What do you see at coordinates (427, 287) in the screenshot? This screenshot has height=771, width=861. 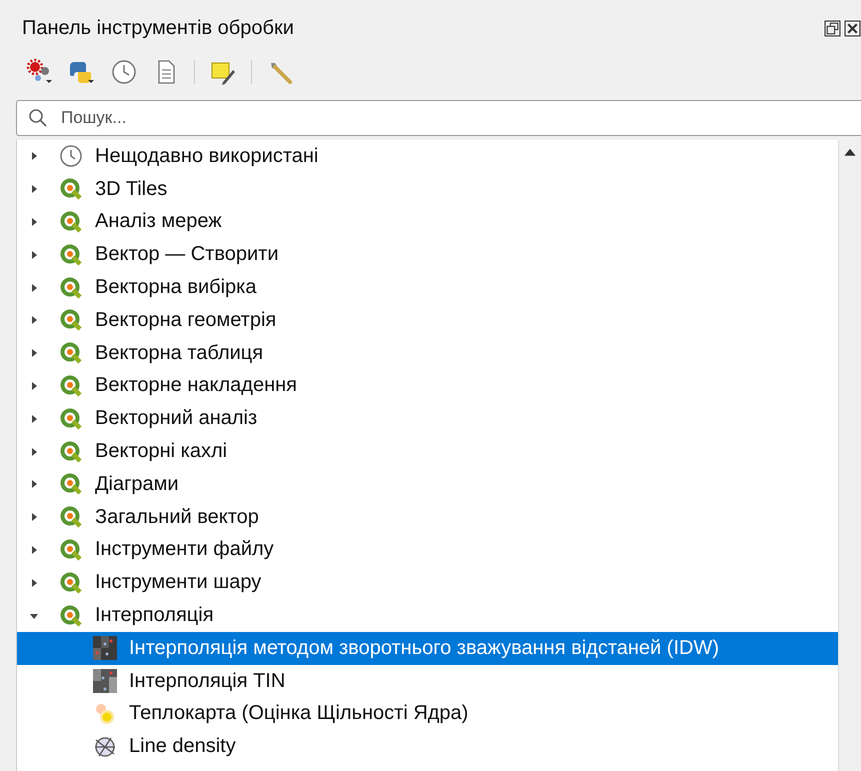 I see `tree-item: Векторна вибірка` at bounding box center [427, 287].